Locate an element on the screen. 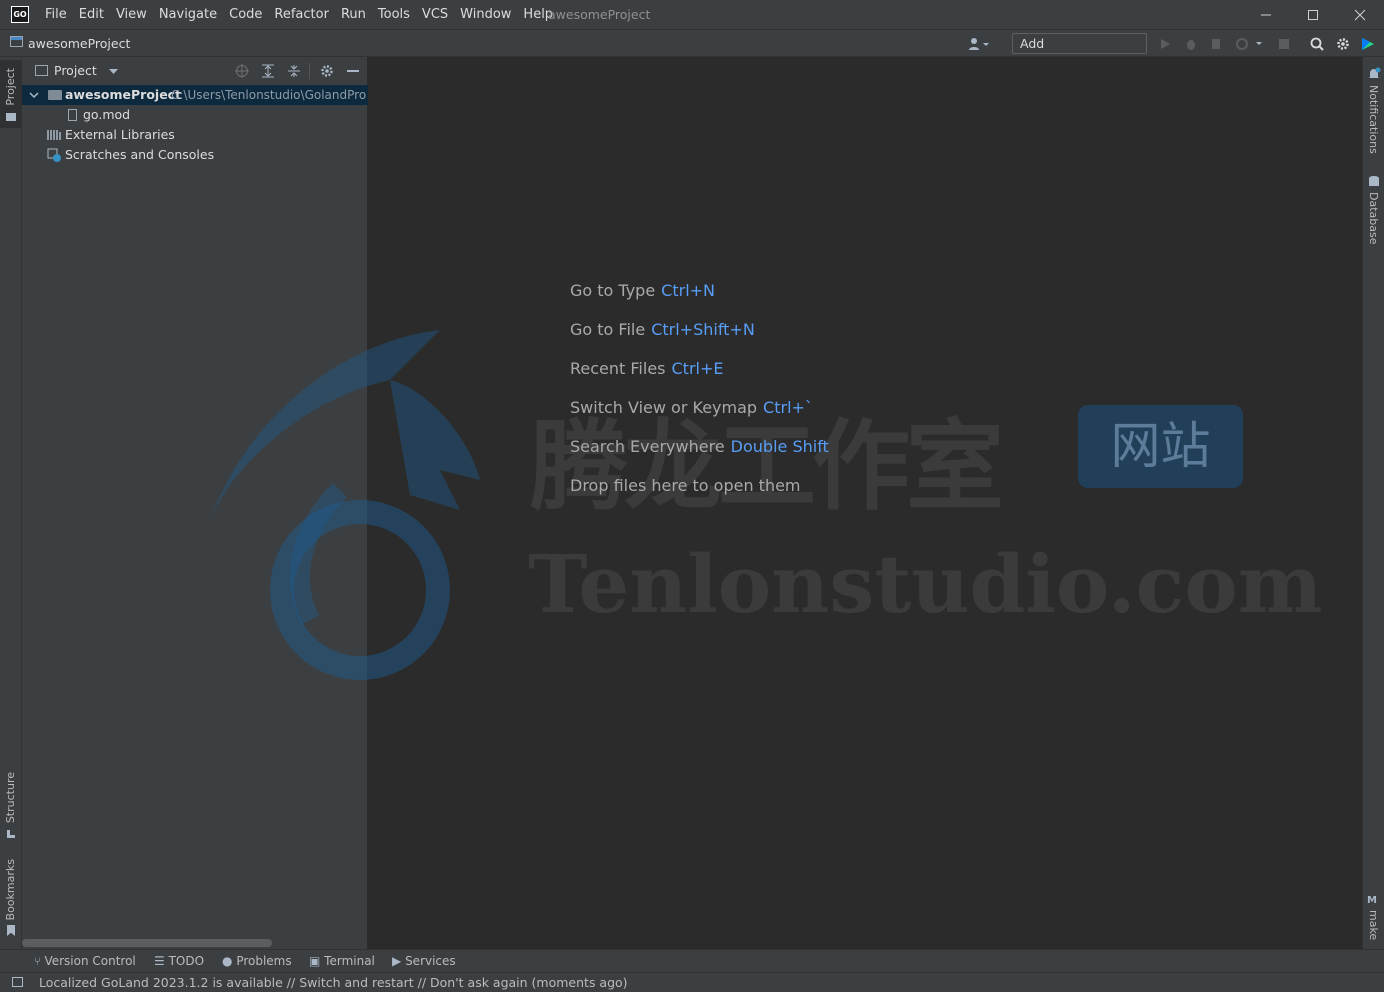 This screenshot has width=1384, height=992. tab-terminal: ▣ Terminal is located at coordinates (342, 961).